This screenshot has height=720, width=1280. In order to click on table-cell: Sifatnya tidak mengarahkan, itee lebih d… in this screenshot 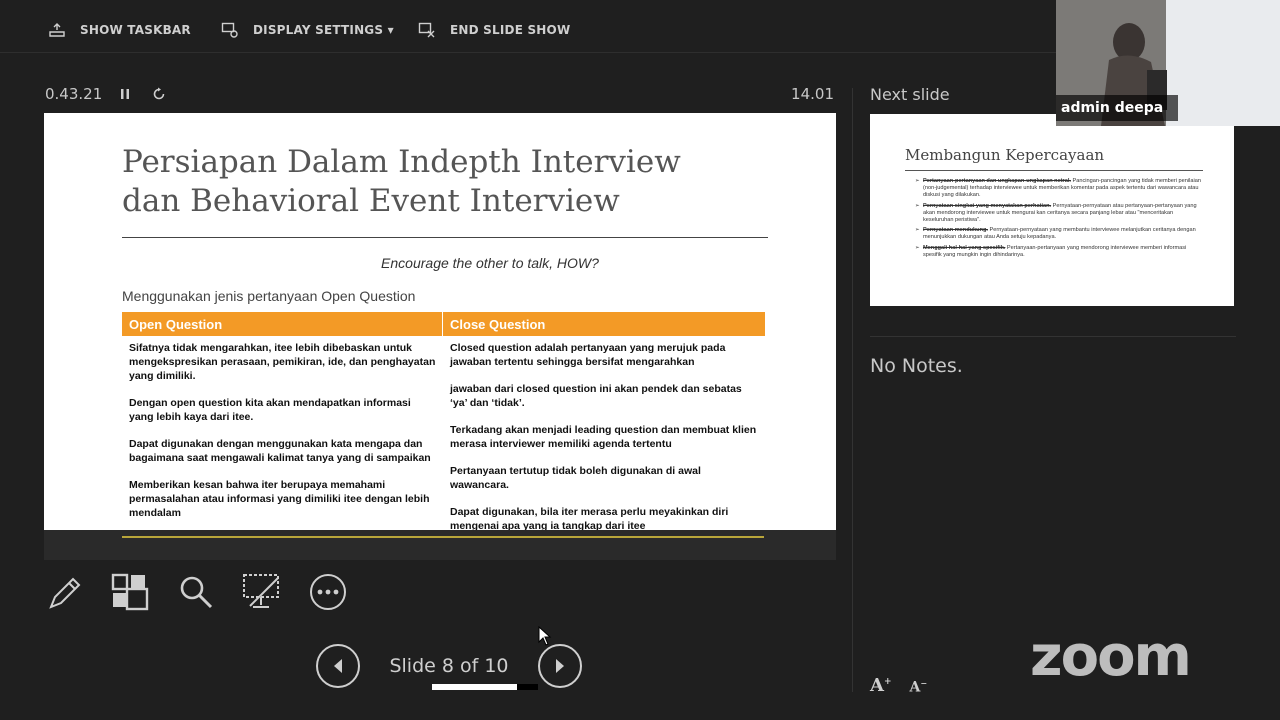, I will do `click(282, 362)`.